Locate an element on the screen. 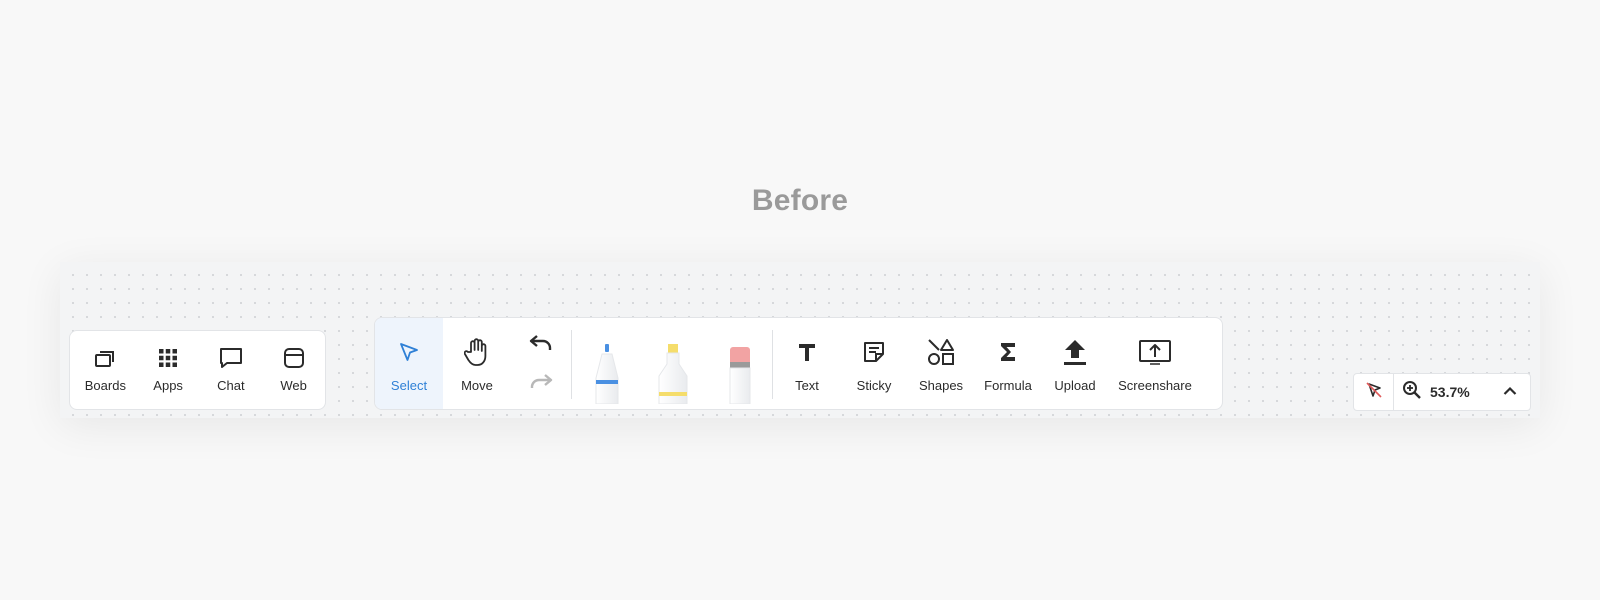  chat-bubble-icon is located at coordinates (231, 358).